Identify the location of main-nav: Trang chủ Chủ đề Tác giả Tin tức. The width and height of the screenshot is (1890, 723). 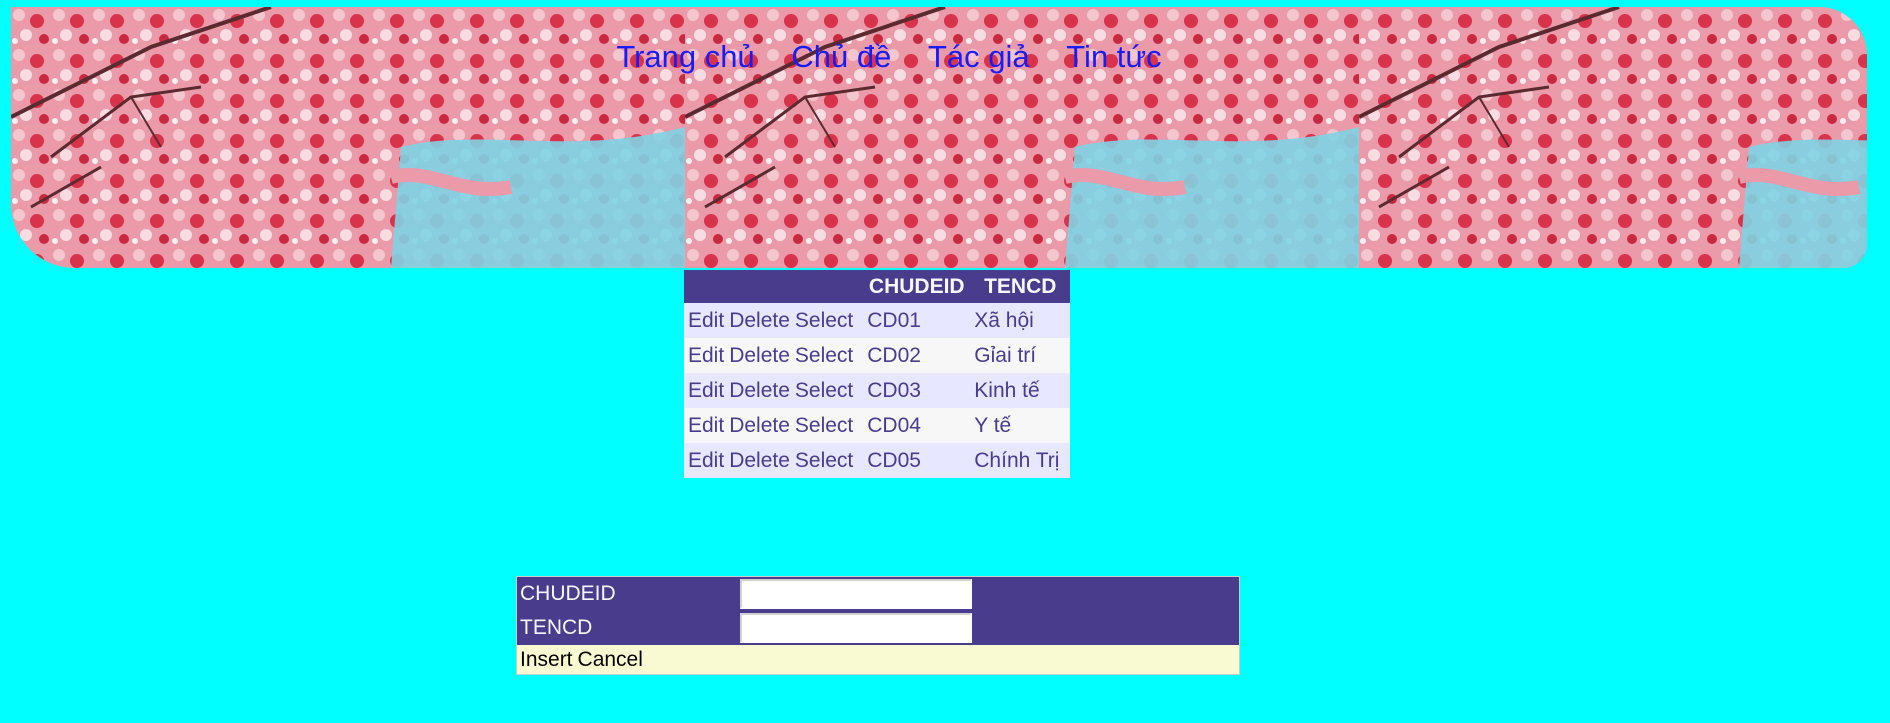
(939, 57).